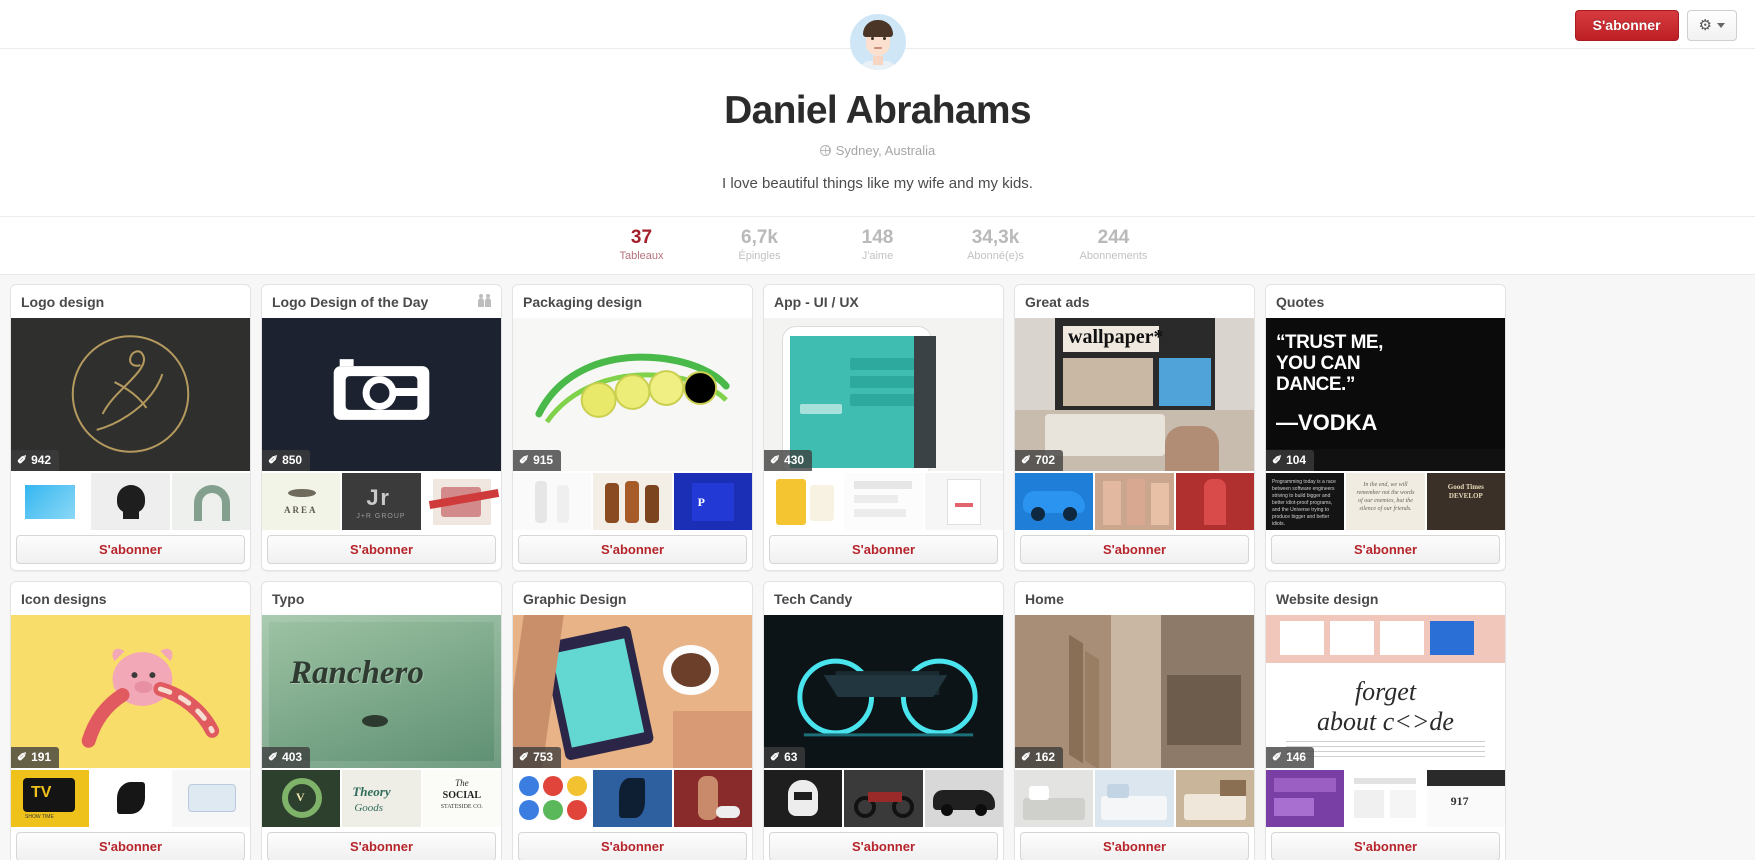 This screenshot has width=1755, height=860. I want to click on board-card: Home ✐ 162 S'abonner, so click(1134, 720).